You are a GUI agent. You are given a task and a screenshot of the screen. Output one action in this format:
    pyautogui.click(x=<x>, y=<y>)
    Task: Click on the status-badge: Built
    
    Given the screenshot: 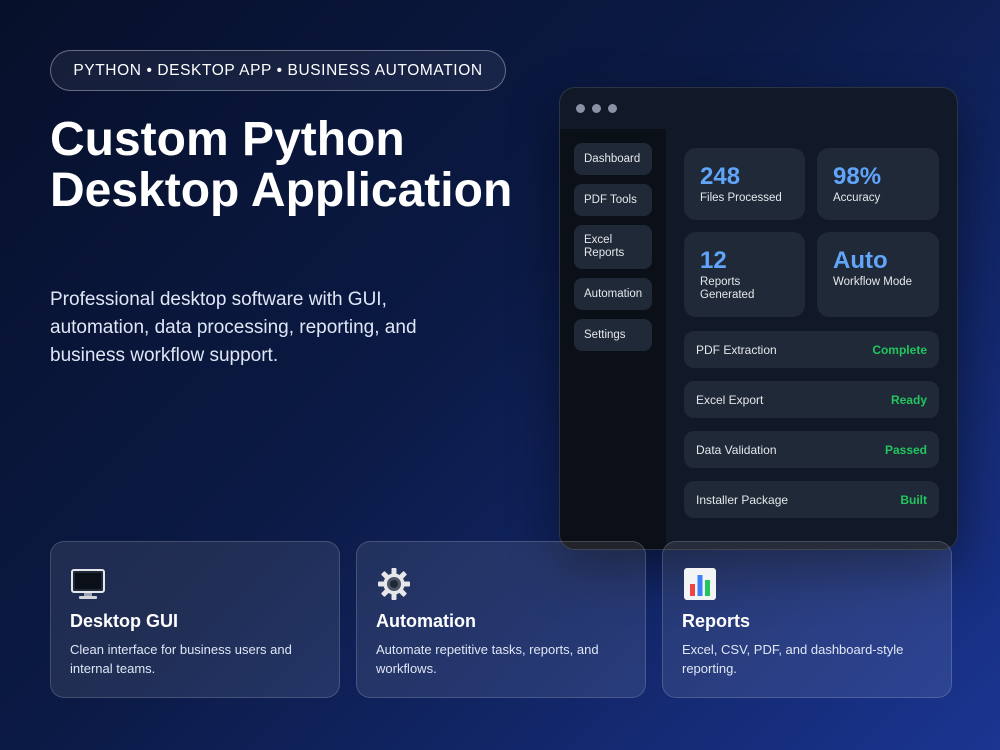 What is the action you would take?
    pyautogui.click(x=913, y=499)
    